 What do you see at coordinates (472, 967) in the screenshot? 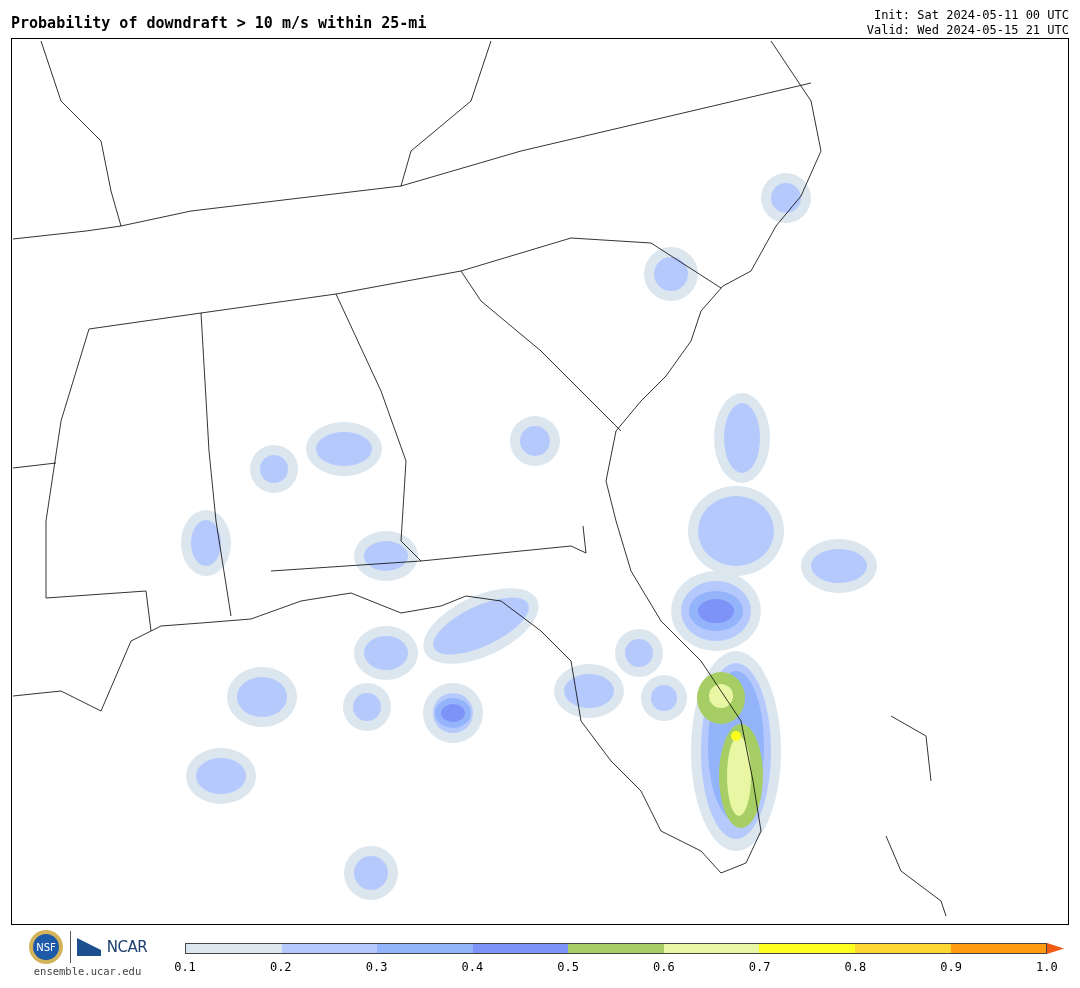
I see `tick-label: 0.4` at bounding box center [472, 967].